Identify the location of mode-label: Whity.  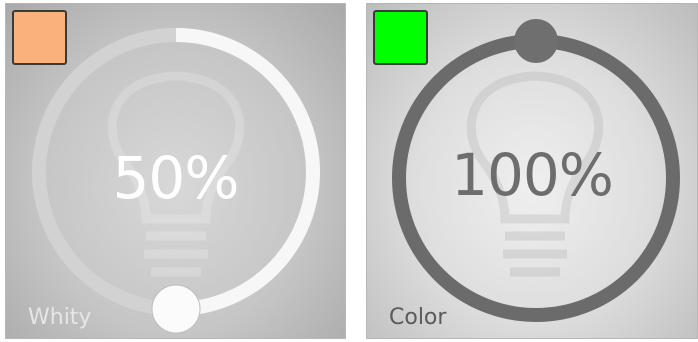
(60, 317).